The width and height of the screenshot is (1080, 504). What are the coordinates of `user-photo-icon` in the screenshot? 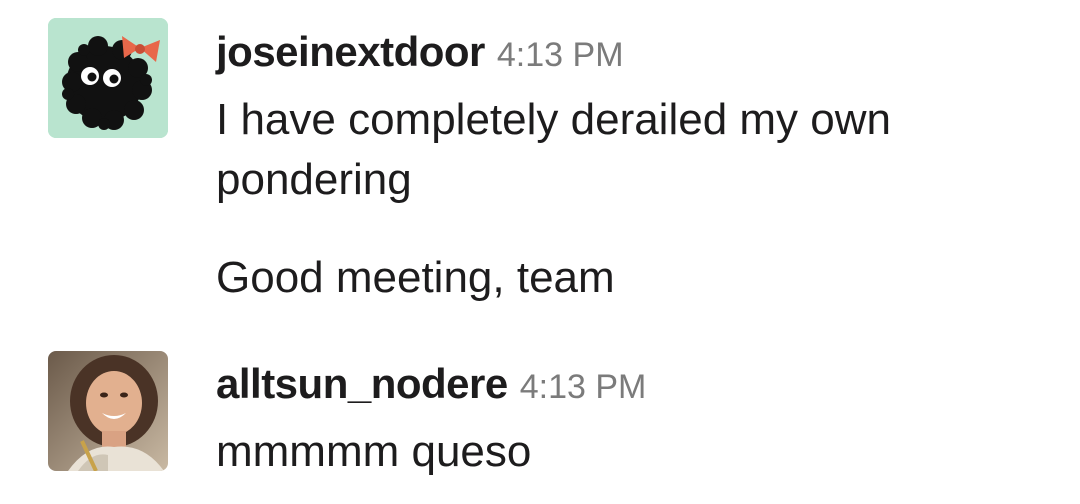 It's located at (108, 411).